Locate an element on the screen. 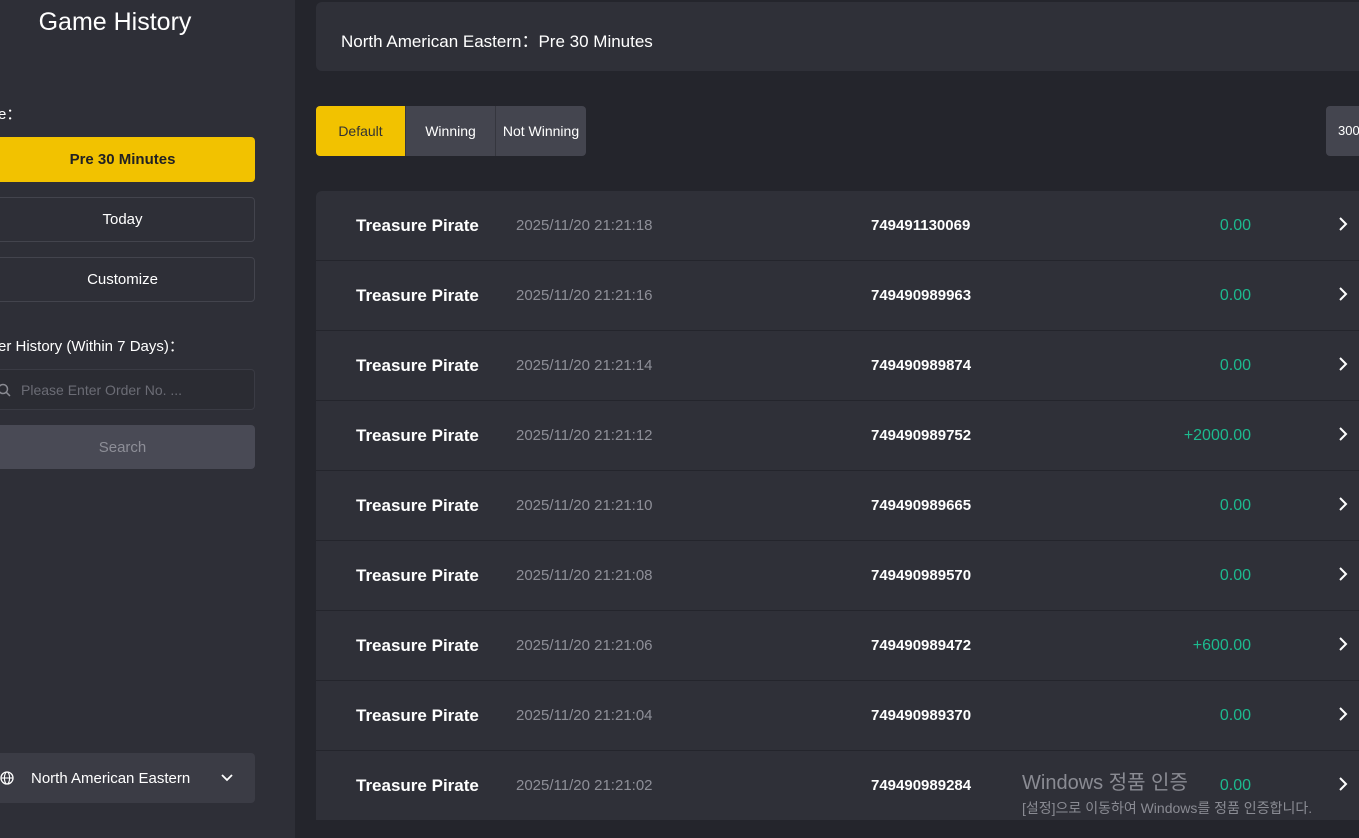  order-number: 749490989284 is located at coordinates (921, 785).